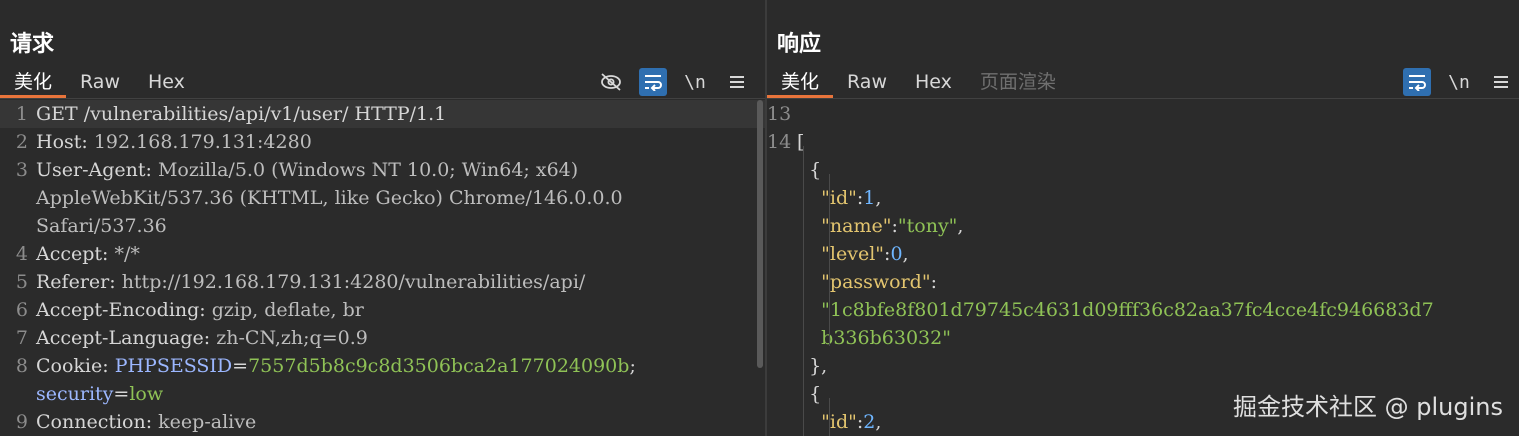 The height and width of the screenshot is (436, 1519). I want to click on line-content: Connection: keep-alive, so click(144, 422).